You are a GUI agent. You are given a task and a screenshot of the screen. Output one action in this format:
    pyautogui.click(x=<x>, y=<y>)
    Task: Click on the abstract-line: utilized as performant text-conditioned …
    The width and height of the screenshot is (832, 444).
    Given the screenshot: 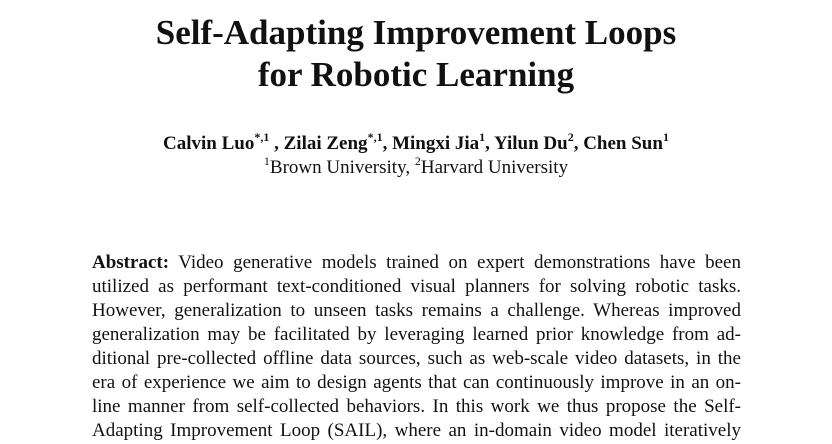 What is the action you would take?
    pyautogui.click(x=416, y=286)
    